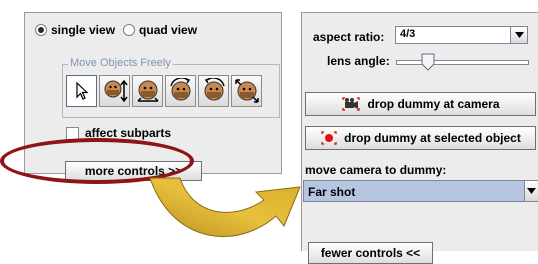  What do you see at coordinates (168, 30) in the screenshot?
I see `quad-view-label: quad view` at bounding box center [168, 30].